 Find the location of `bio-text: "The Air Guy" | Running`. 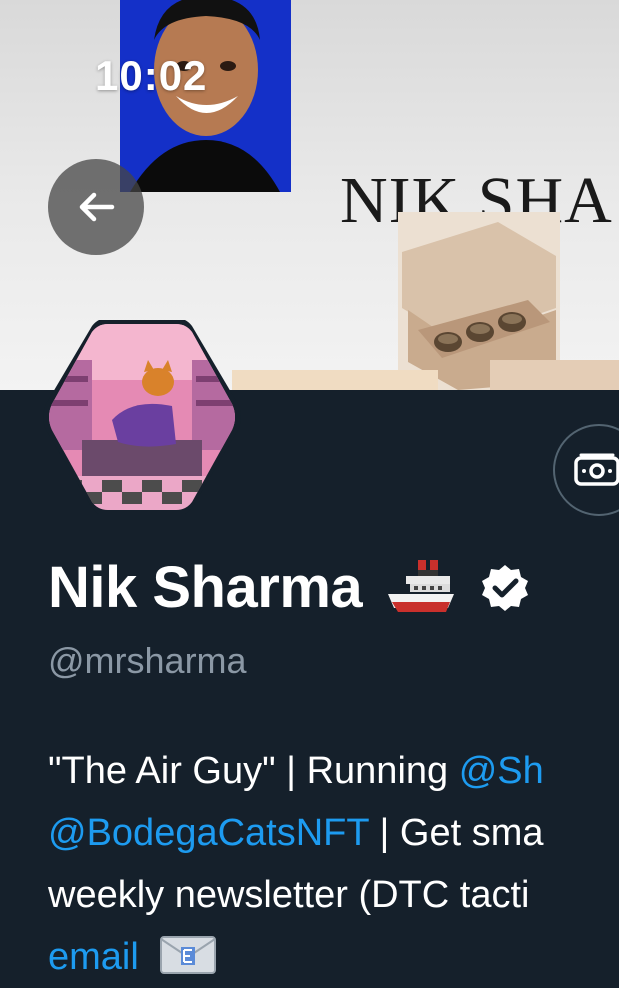

bio-text: "The Air Guy" | Running is located at coordinates (253, 771).